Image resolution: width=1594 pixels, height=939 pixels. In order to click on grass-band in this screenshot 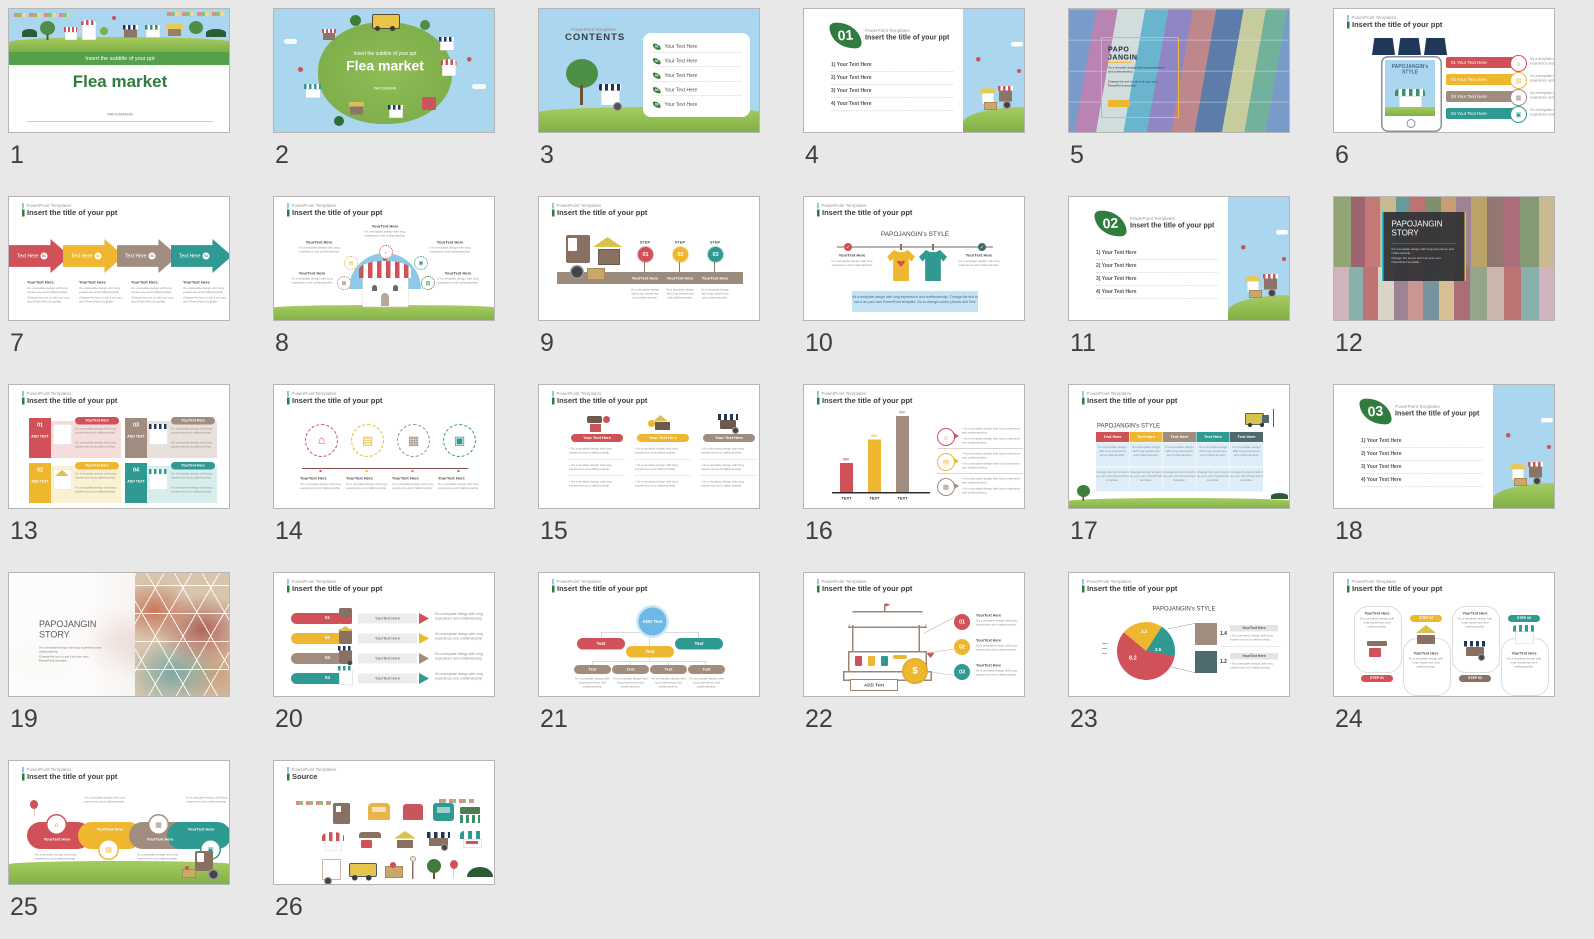, I will do `click(384, 312)`.